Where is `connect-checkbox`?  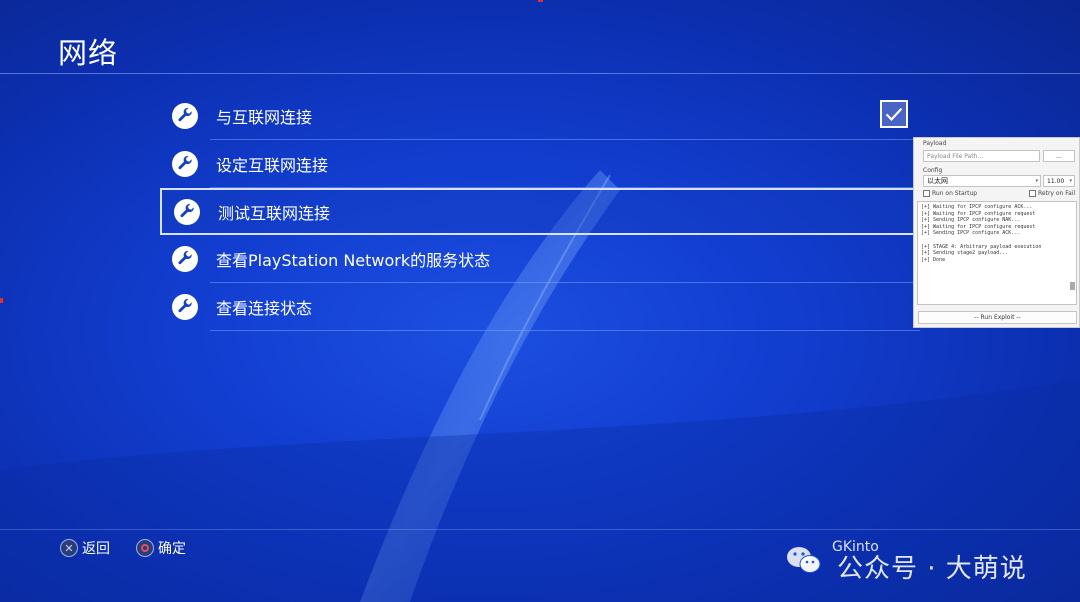 connect-checkbox is located at coordinates (894, 114).